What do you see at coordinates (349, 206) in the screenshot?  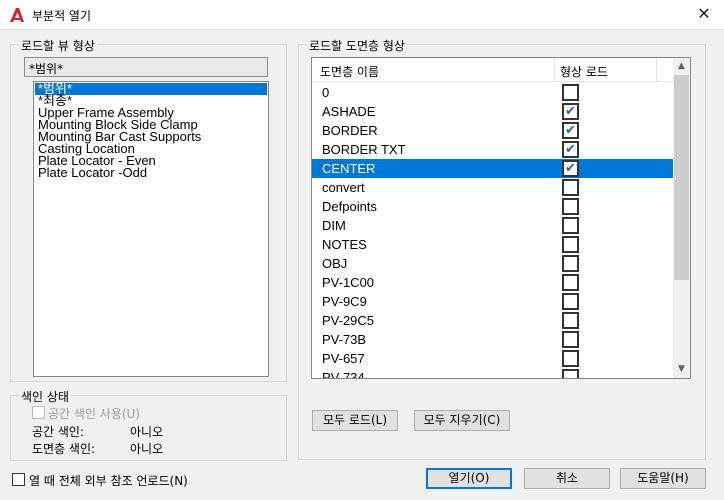 I see `layer-name: Defpoints` at bounding box center [349, 206].